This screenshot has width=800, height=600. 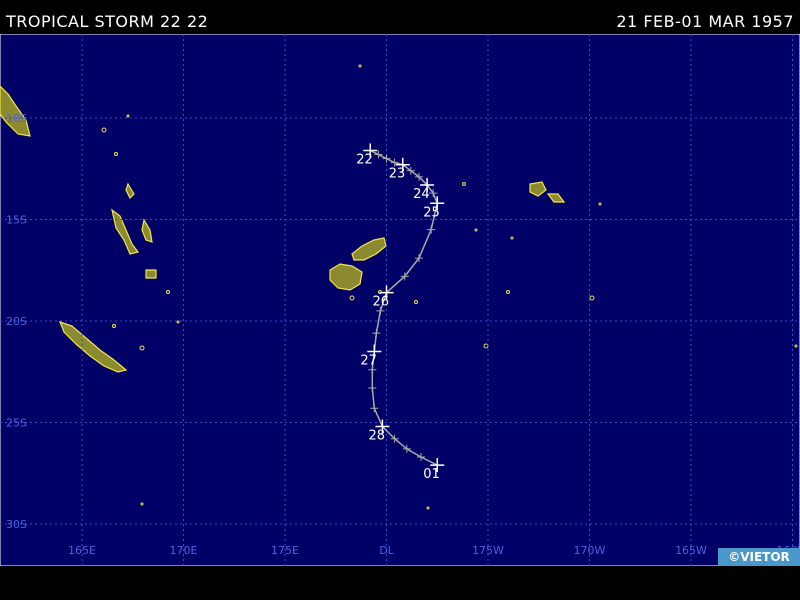 What do you see at coordinates (431, 474) in the screenshot?
I see `day-label: 01` at bounding box center [431, 474].